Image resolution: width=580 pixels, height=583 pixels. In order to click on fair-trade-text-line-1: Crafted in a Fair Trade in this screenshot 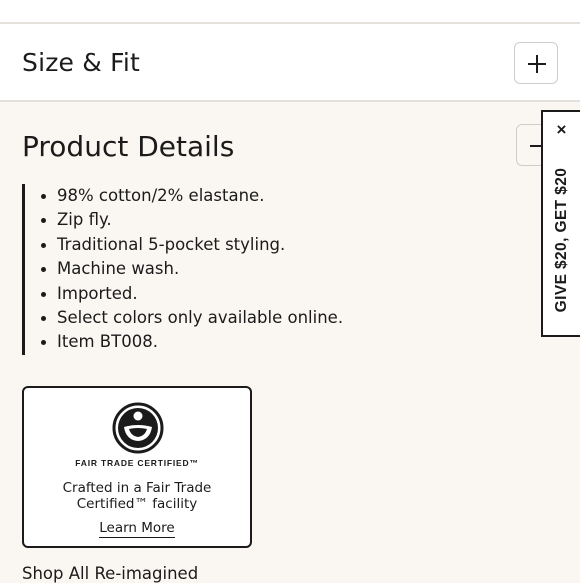, I will do `click(137, 488)`.